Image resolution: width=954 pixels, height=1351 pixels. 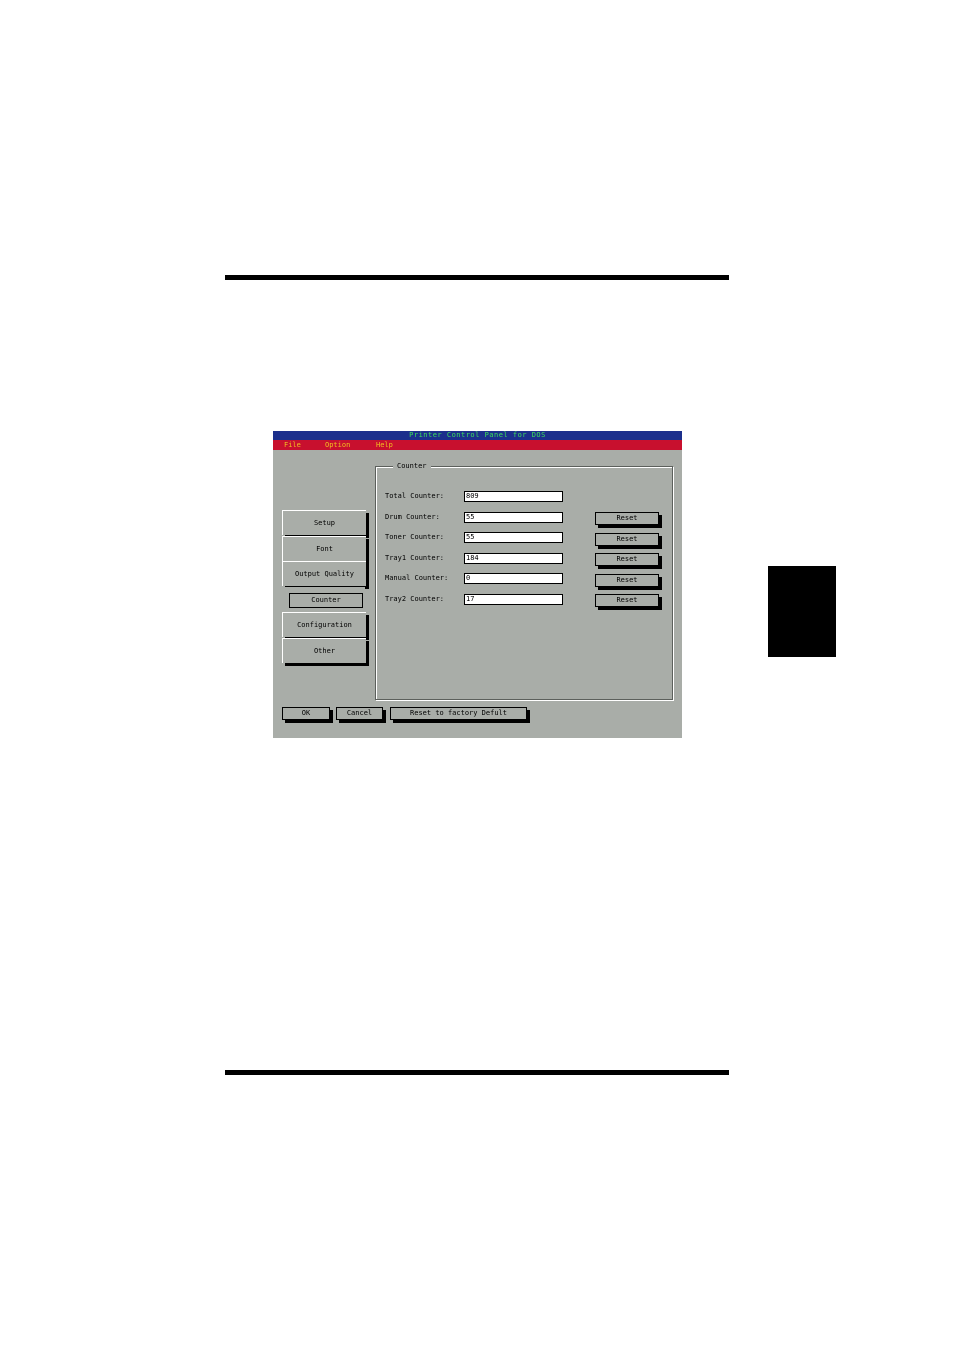 I want to click on nav-output-quality: Output Quality, so click(x=324, y=573).